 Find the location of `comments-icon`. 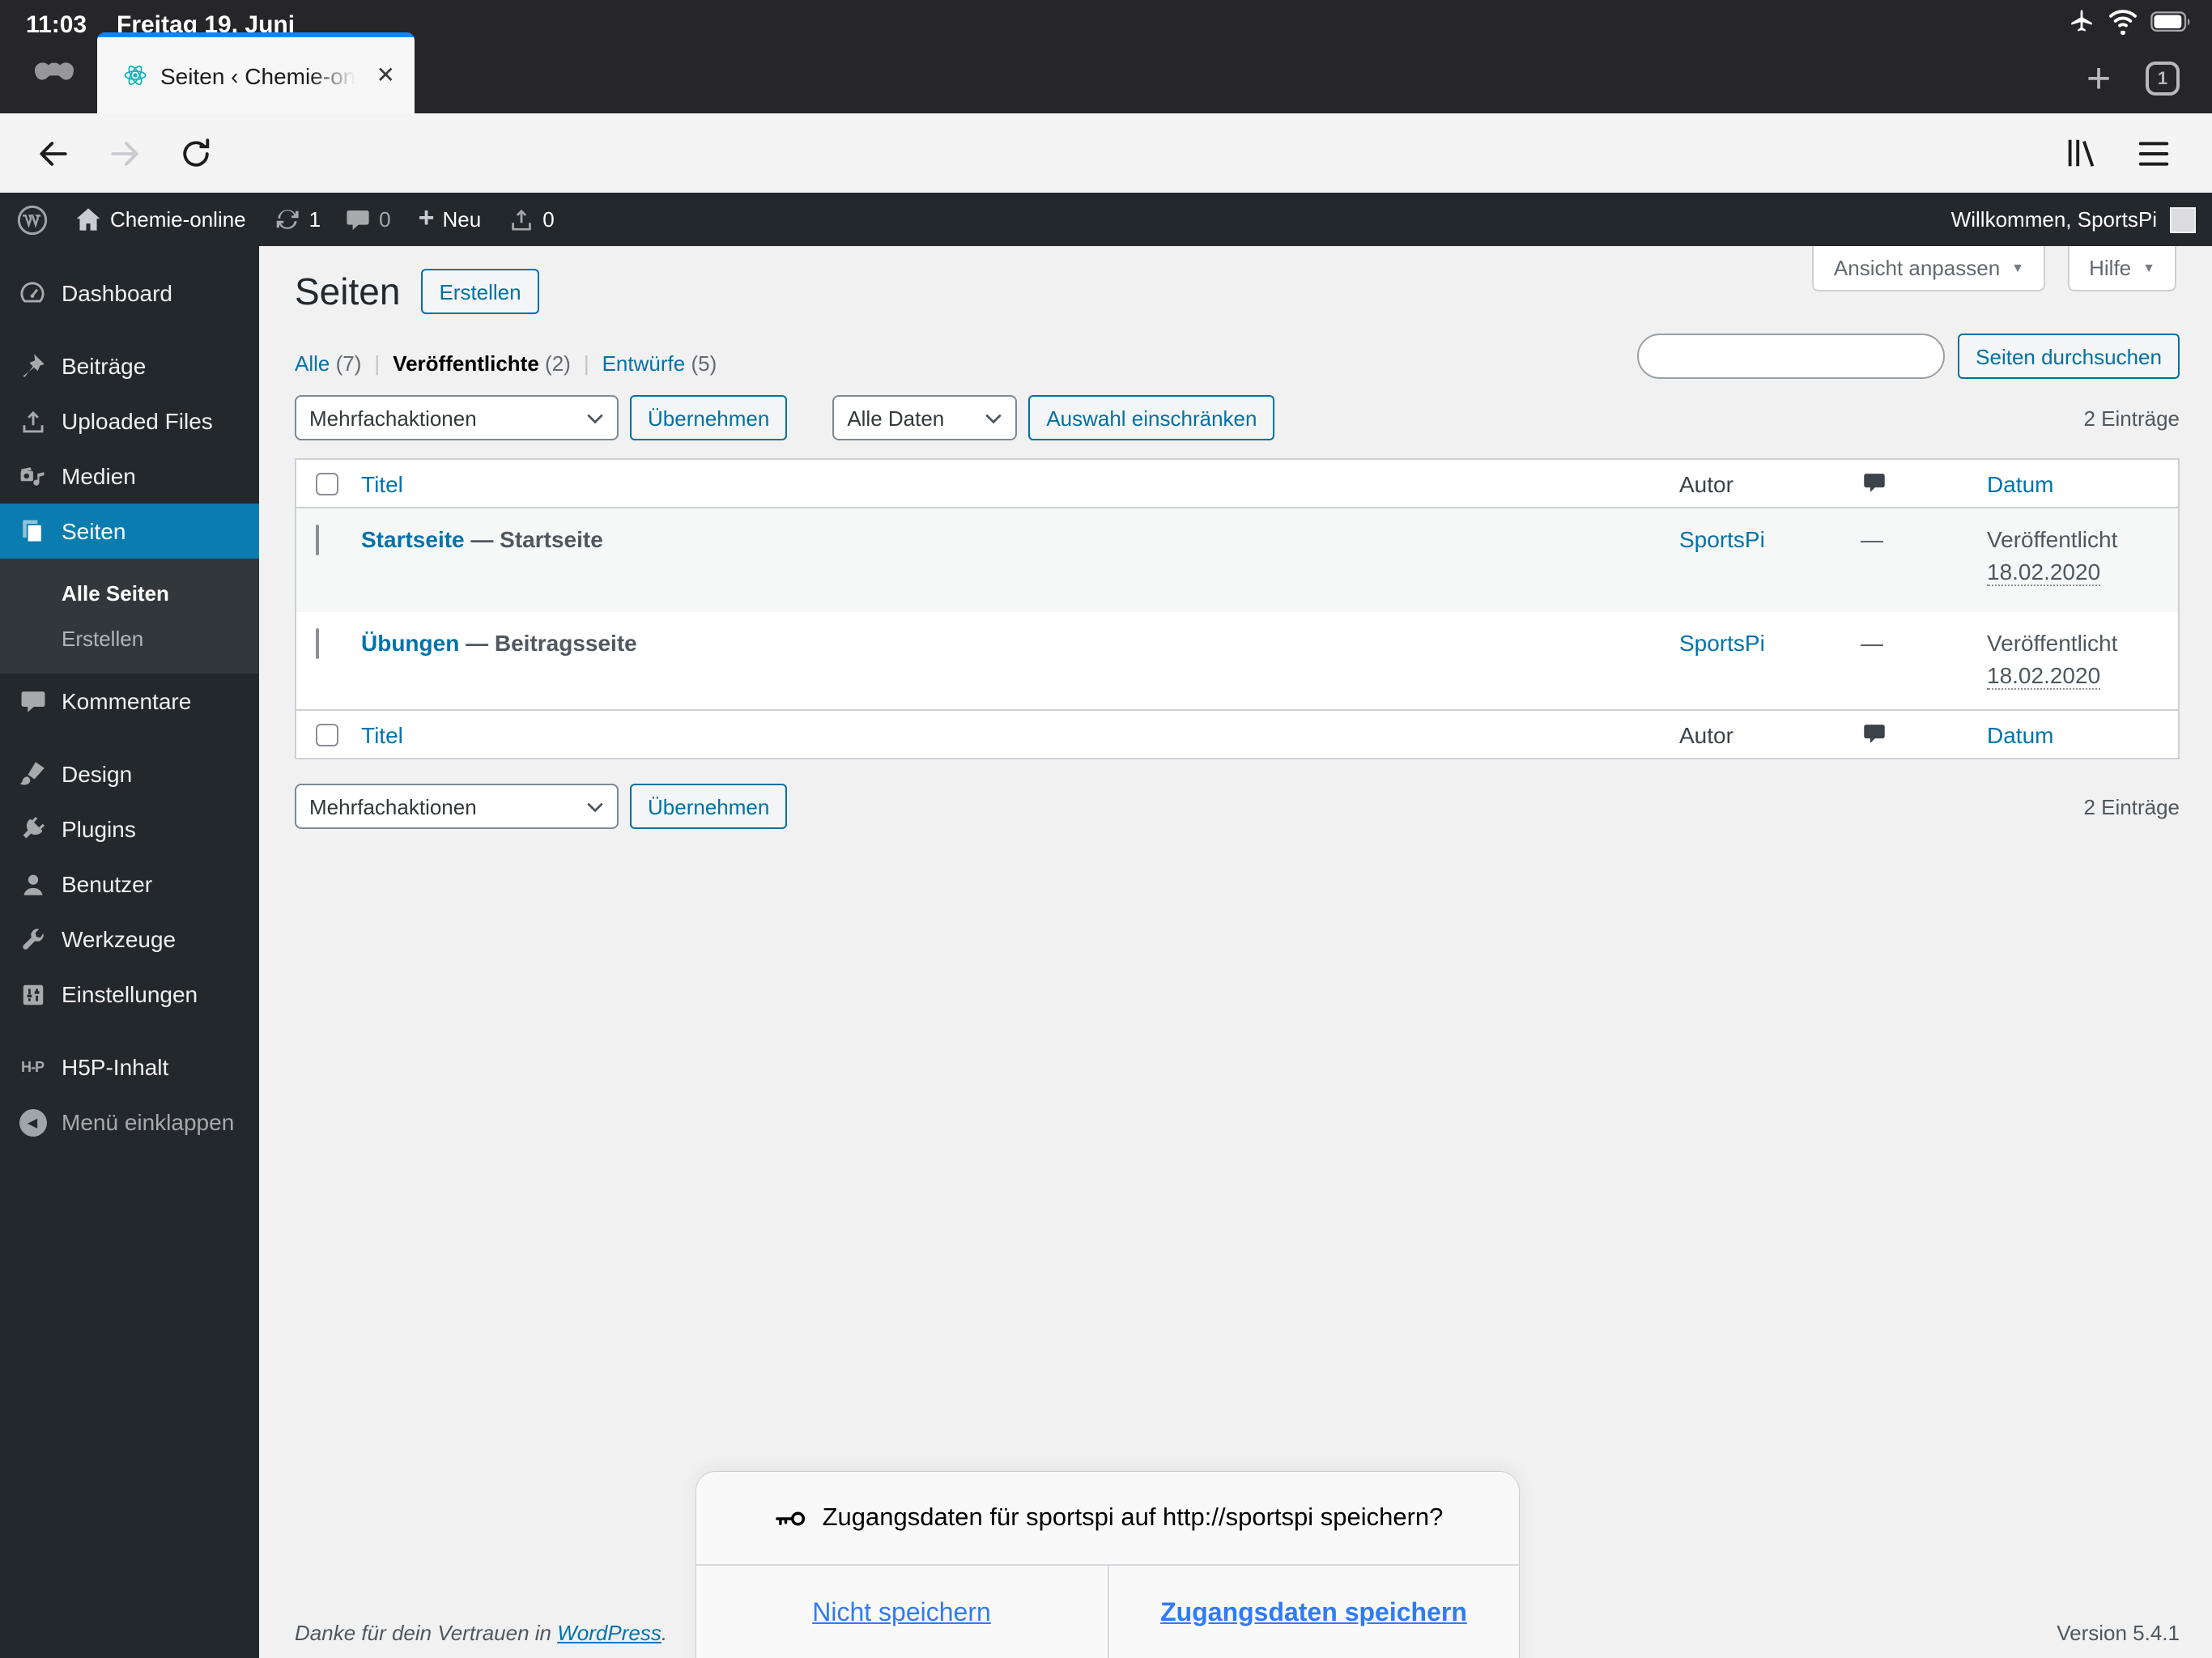

comments-icon is located at coordinates (32, 701).